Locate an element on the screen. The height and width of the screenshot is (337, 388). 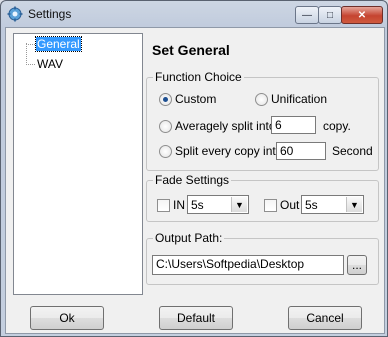
function-choice-title: Function Choice is located at coordinates (198, 77).